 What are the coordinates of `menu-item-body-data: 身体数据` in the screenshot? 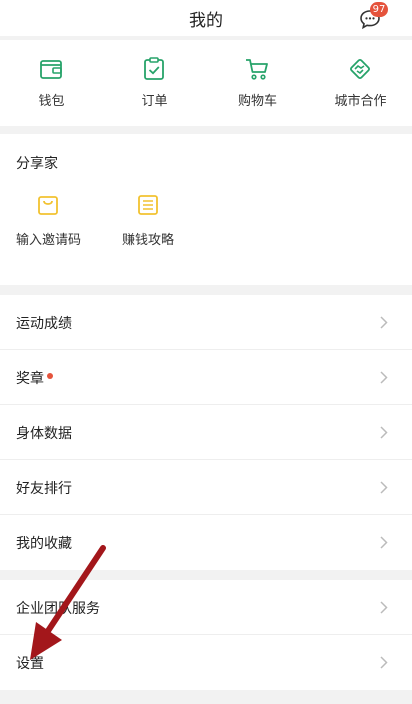 It's located at (206, 432).